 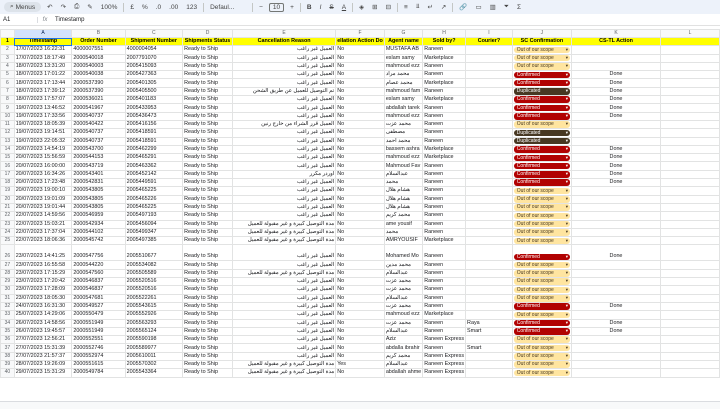 What do you see at coordinates (98, 273) in the screenshot?
I see `order-number-cell: 2000547560` at bounding box center [98, 273].